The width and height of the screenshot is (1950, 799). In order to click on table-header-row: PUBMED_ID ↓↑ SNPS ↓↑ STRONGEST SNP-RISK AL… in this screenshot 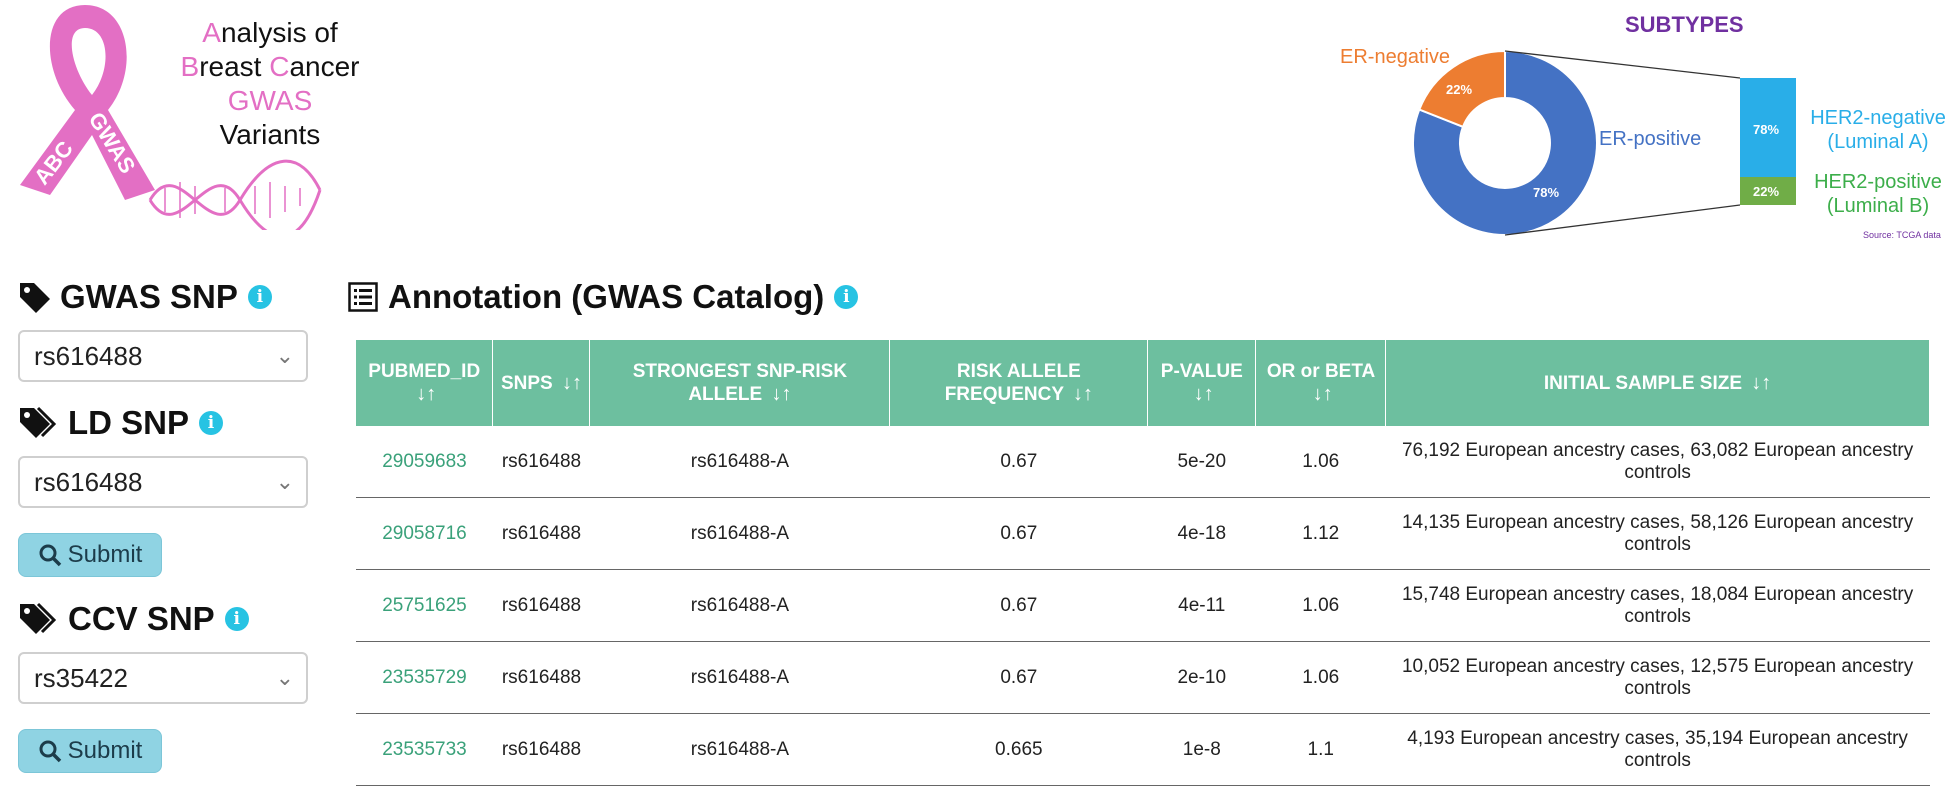, I will do `click(1143, 383)`.